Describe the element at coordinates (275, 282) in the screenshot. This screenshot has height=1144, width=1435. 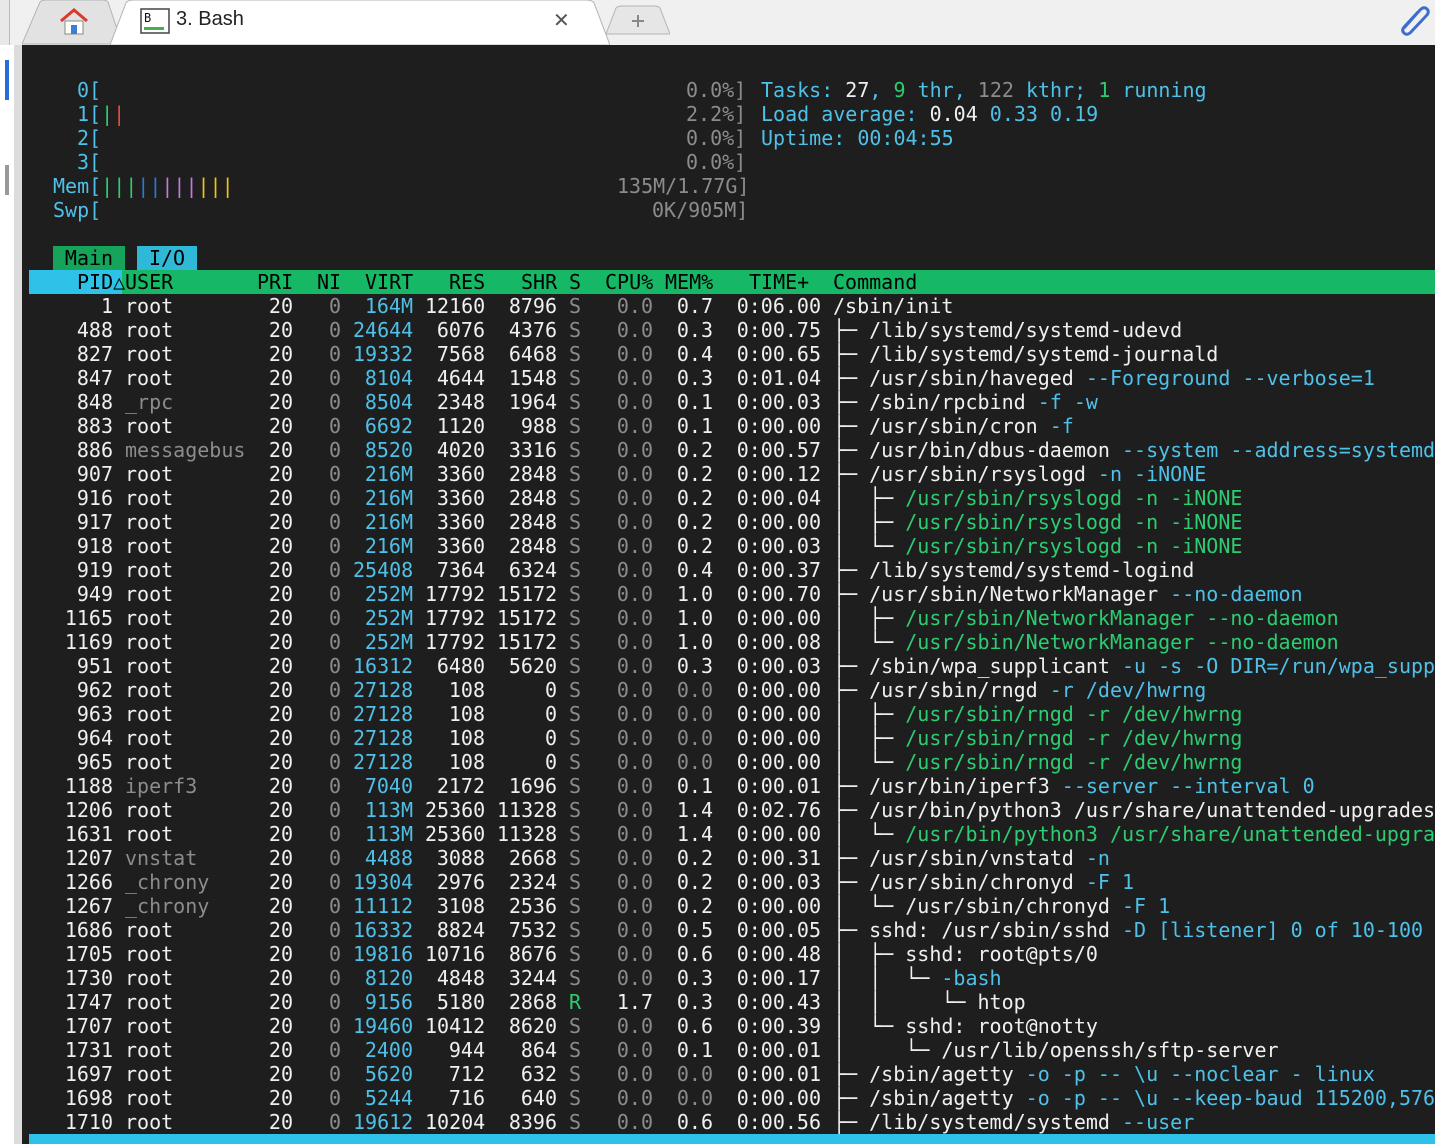
I see `col-pri: PRI` at that location.